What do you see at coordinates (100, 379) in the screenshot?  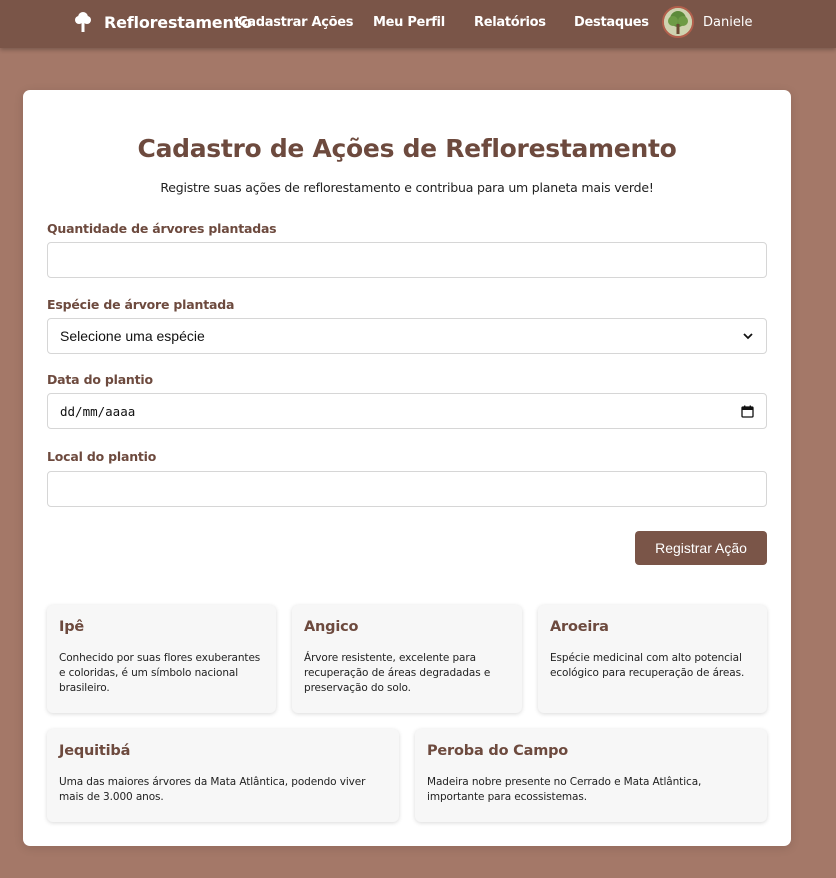 I see `date-label: Data do plantio` at bounding box center [100, 379].